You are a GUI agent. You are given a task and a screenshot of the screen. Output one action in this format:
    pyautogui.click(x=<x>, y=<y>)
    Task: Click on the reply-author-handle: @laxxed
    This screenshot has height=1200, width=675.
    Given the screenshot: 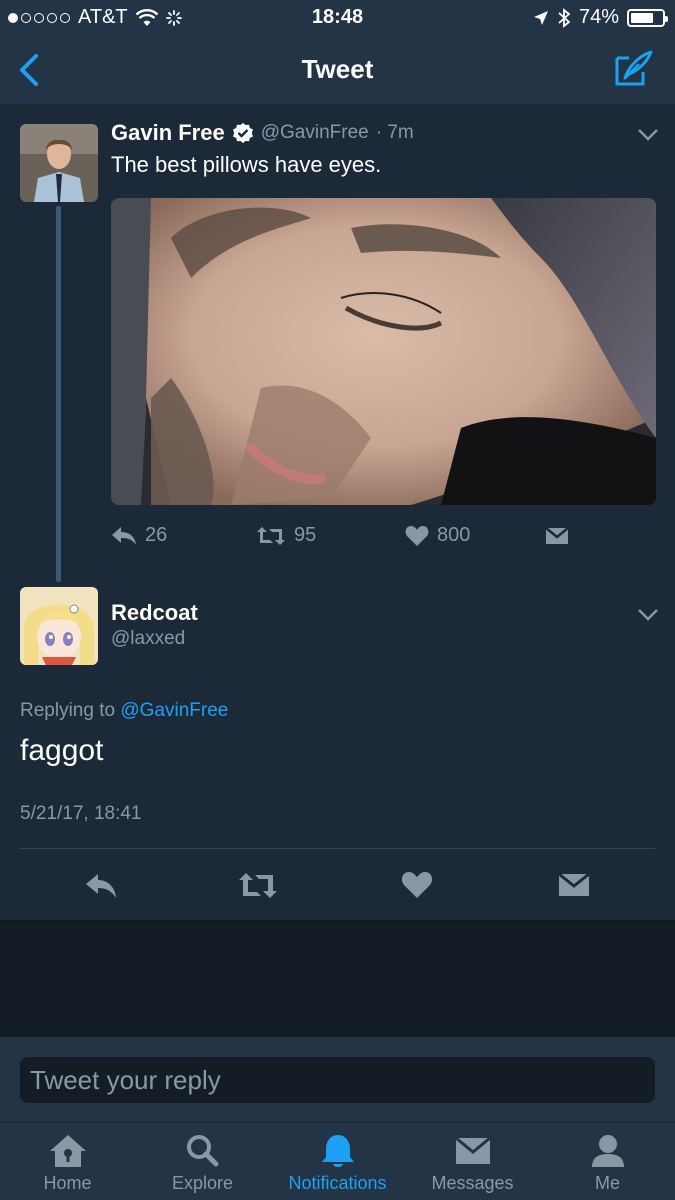 What is the action you would take?
    pyautogui.click(x=148, y=639)
    